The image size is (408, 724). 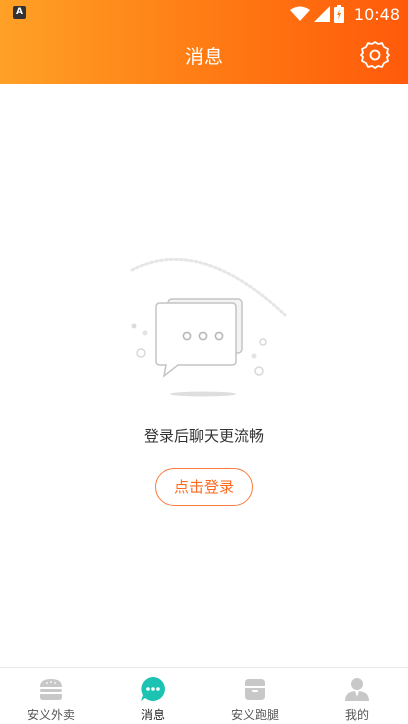 I want to click on box-icon, so click(x=255, y=689).